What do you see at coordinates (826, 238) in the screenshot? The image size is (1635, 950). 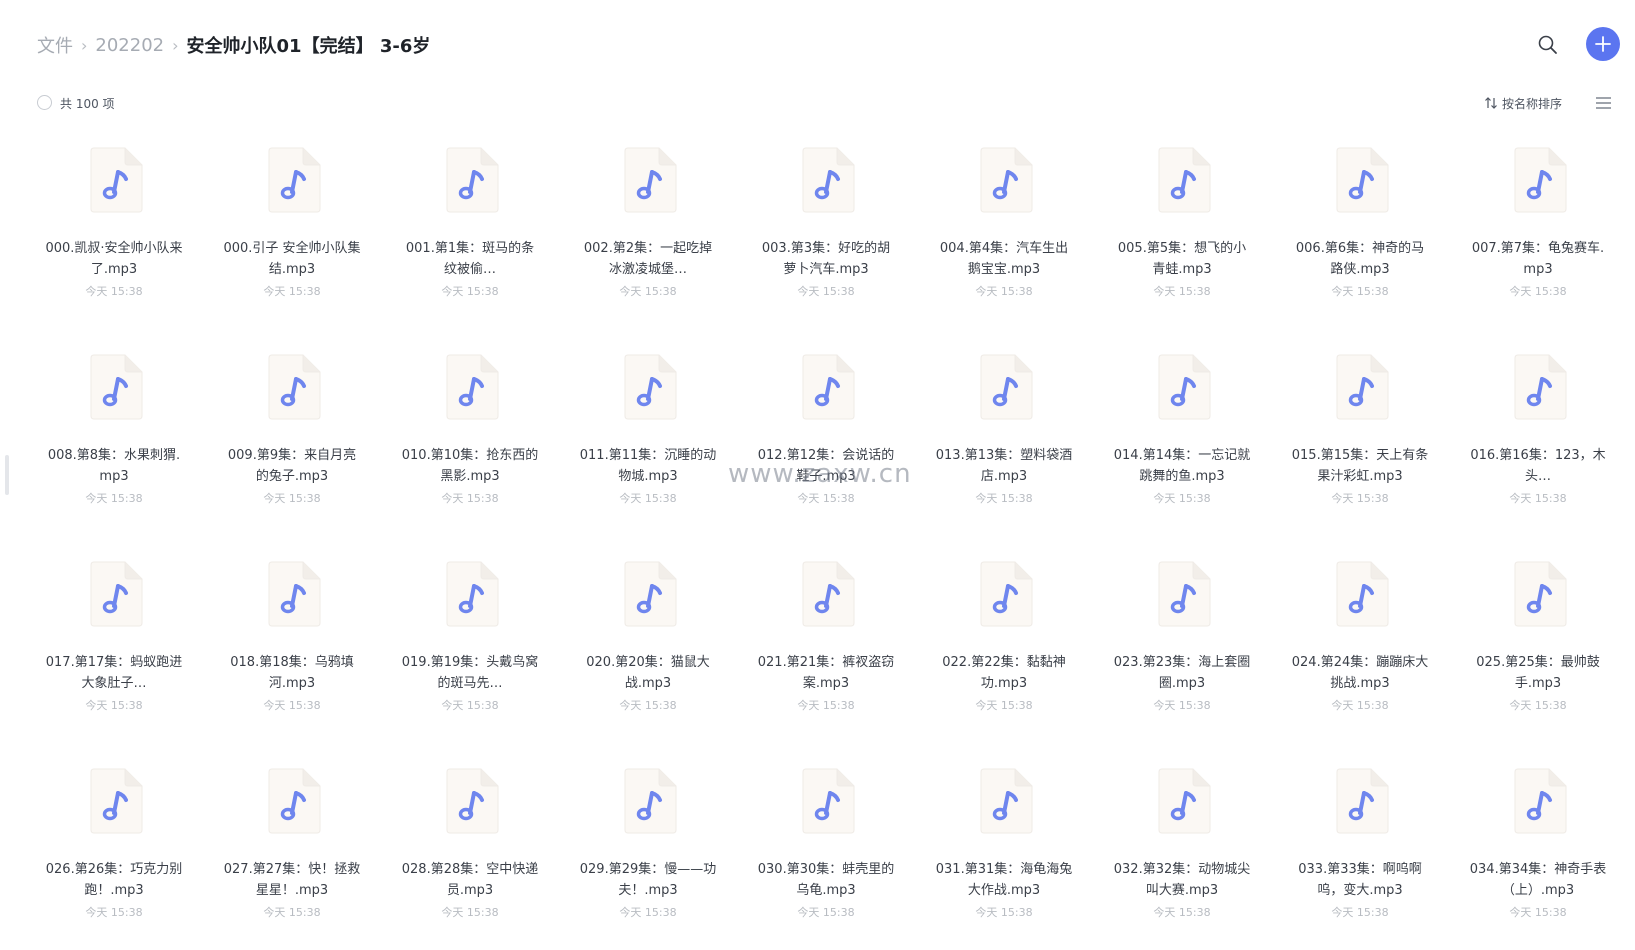 I see `file-item-4: 003.第3集：好吃的胡萝卜汽车.mp3 今天 15:38` at bounding box center [826, 238].